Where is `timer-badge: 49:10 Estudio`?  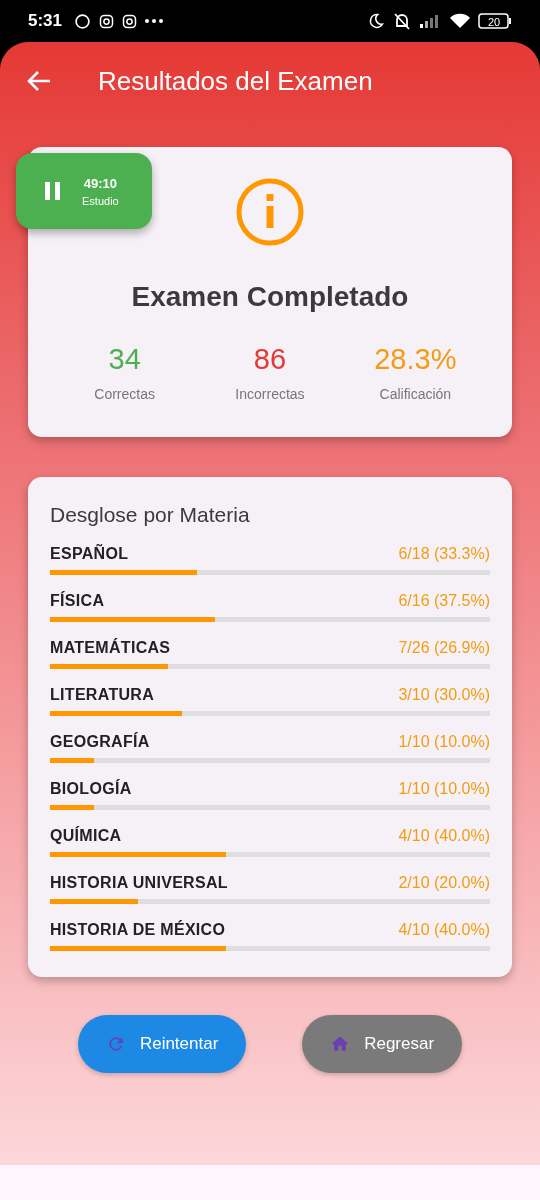
timer-badge: 49:10 Estudio is located at coordinates (84, 191).